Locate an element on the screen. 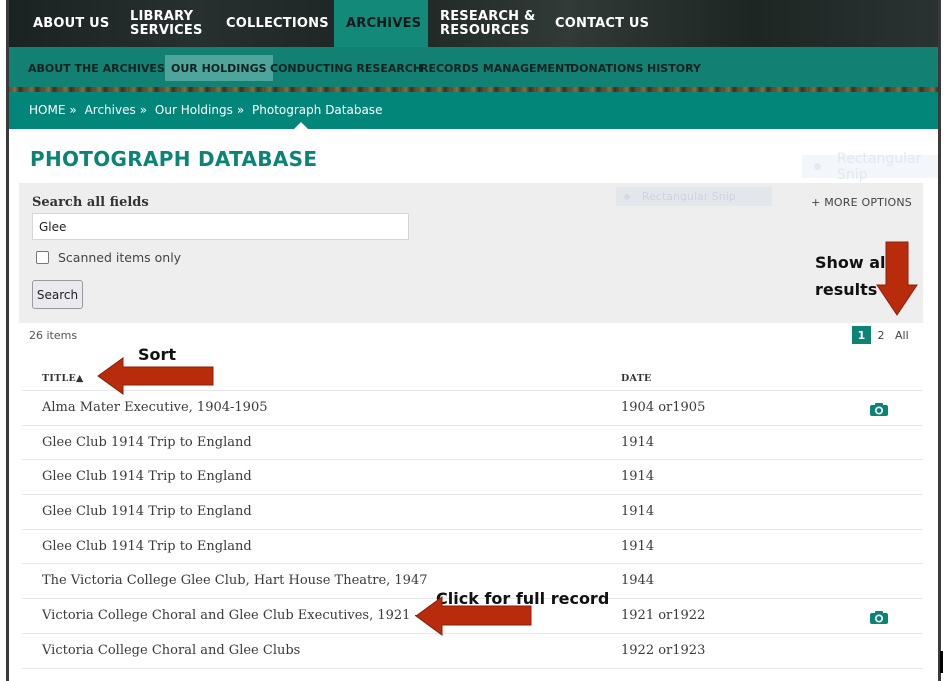 Image resolution: width=947 pixels, height=681 pixels. subnav-history: HISTORY is located at coordinates (674, 68).